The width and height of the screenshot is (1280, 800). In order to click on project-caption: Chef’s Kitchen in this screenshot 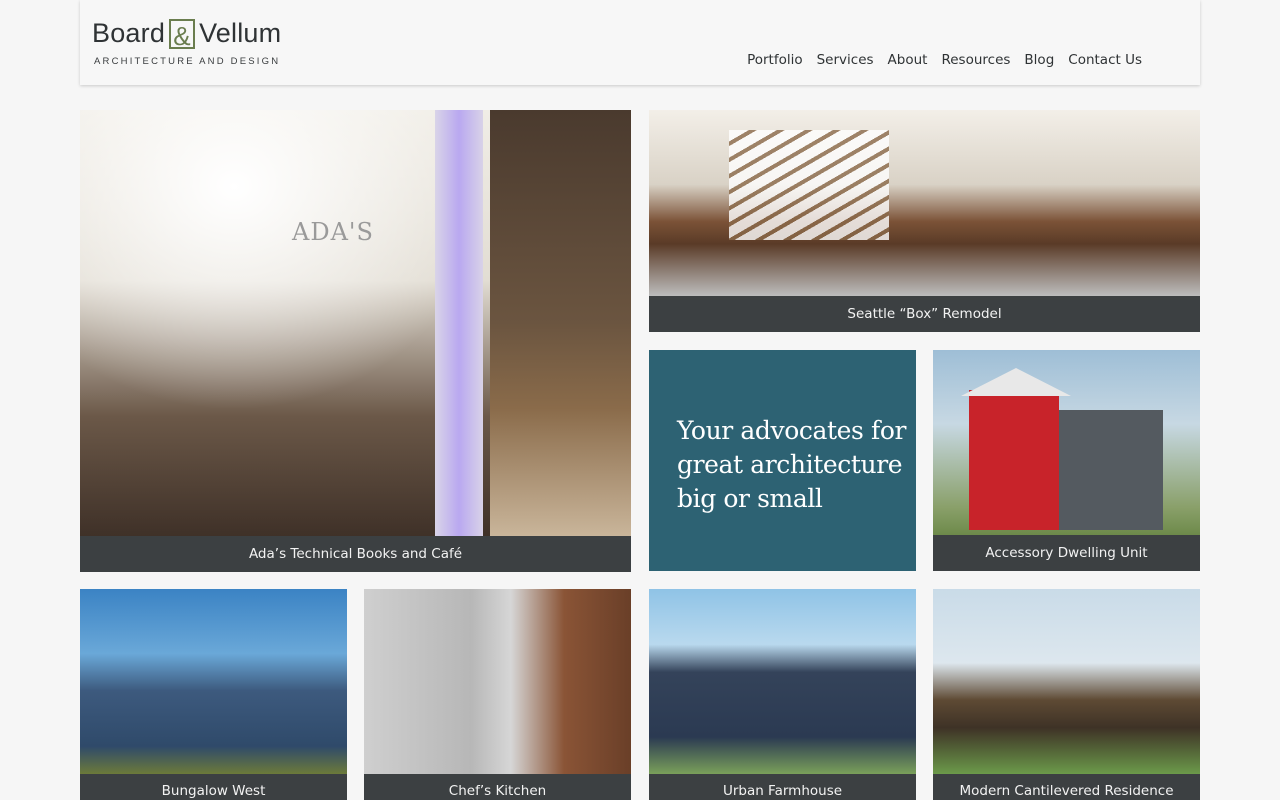, I will do `click(497, 787)`.